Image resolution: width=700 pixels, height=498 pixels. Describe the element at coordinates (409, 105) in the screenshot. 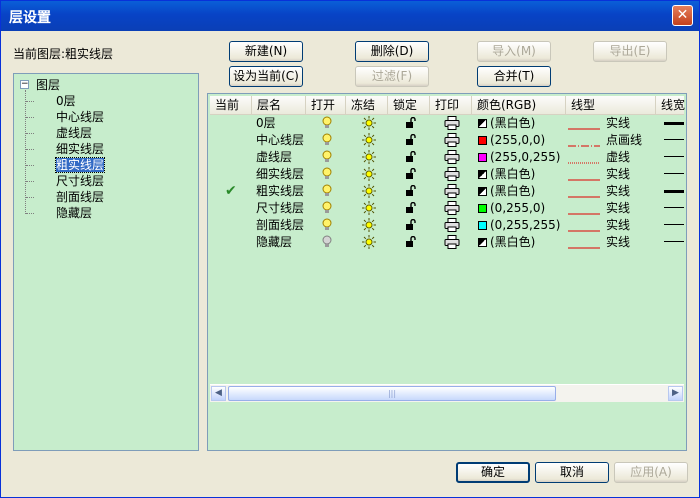

I see `column-header: 锁定` at that location.